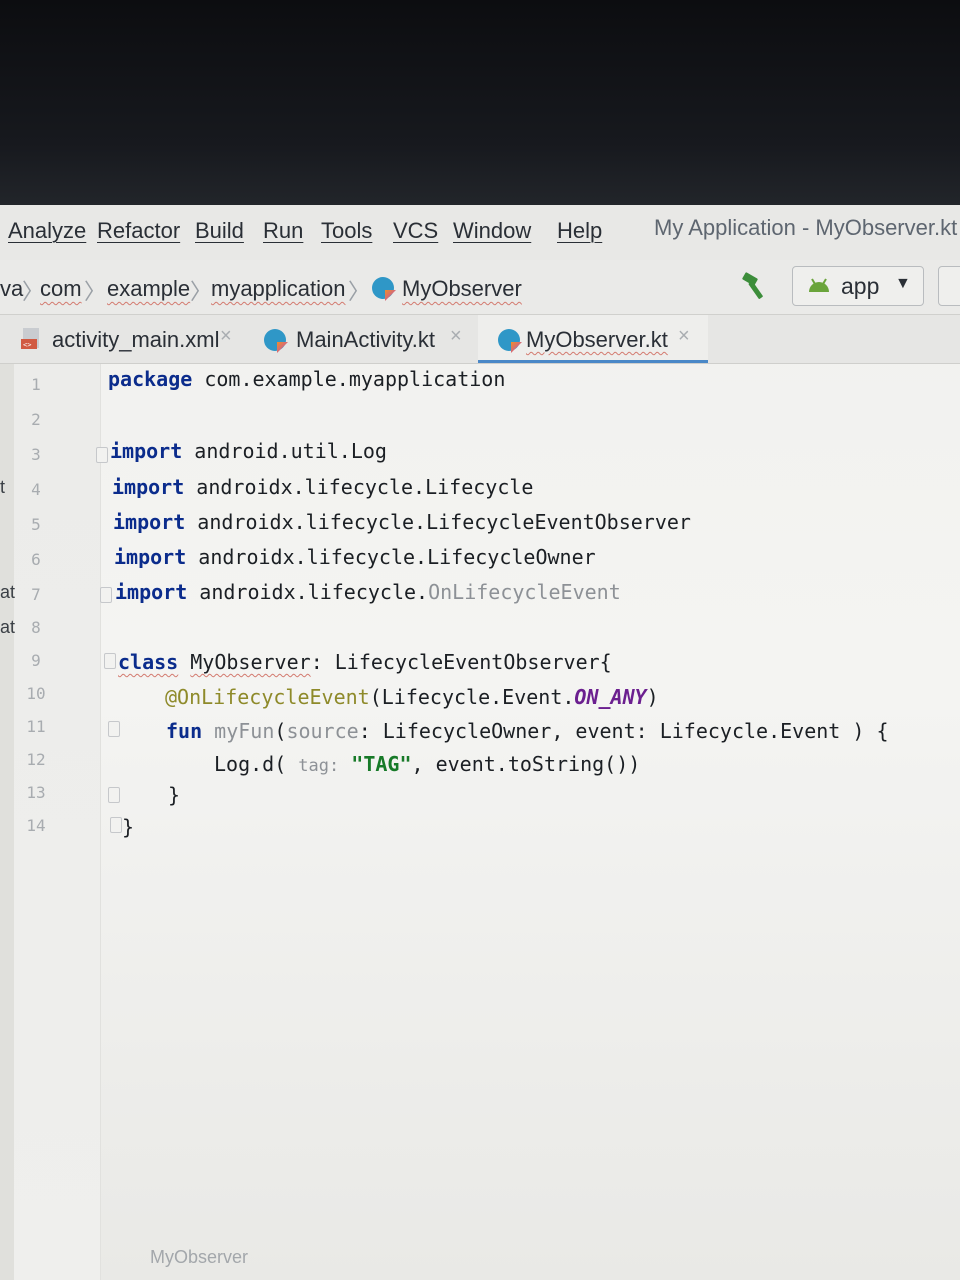 The height and width of the screenshot is (1280, 960). I want to click on class-name: MyObserver, so click(250, 662).